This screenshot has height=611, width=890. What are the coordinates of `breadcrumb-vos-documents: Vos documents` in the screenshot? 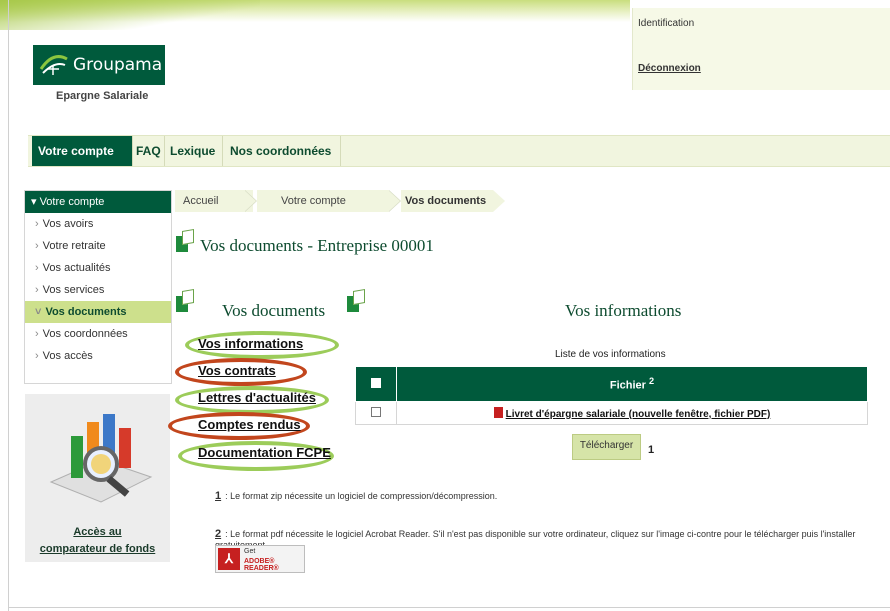 It's located at (447, 201).